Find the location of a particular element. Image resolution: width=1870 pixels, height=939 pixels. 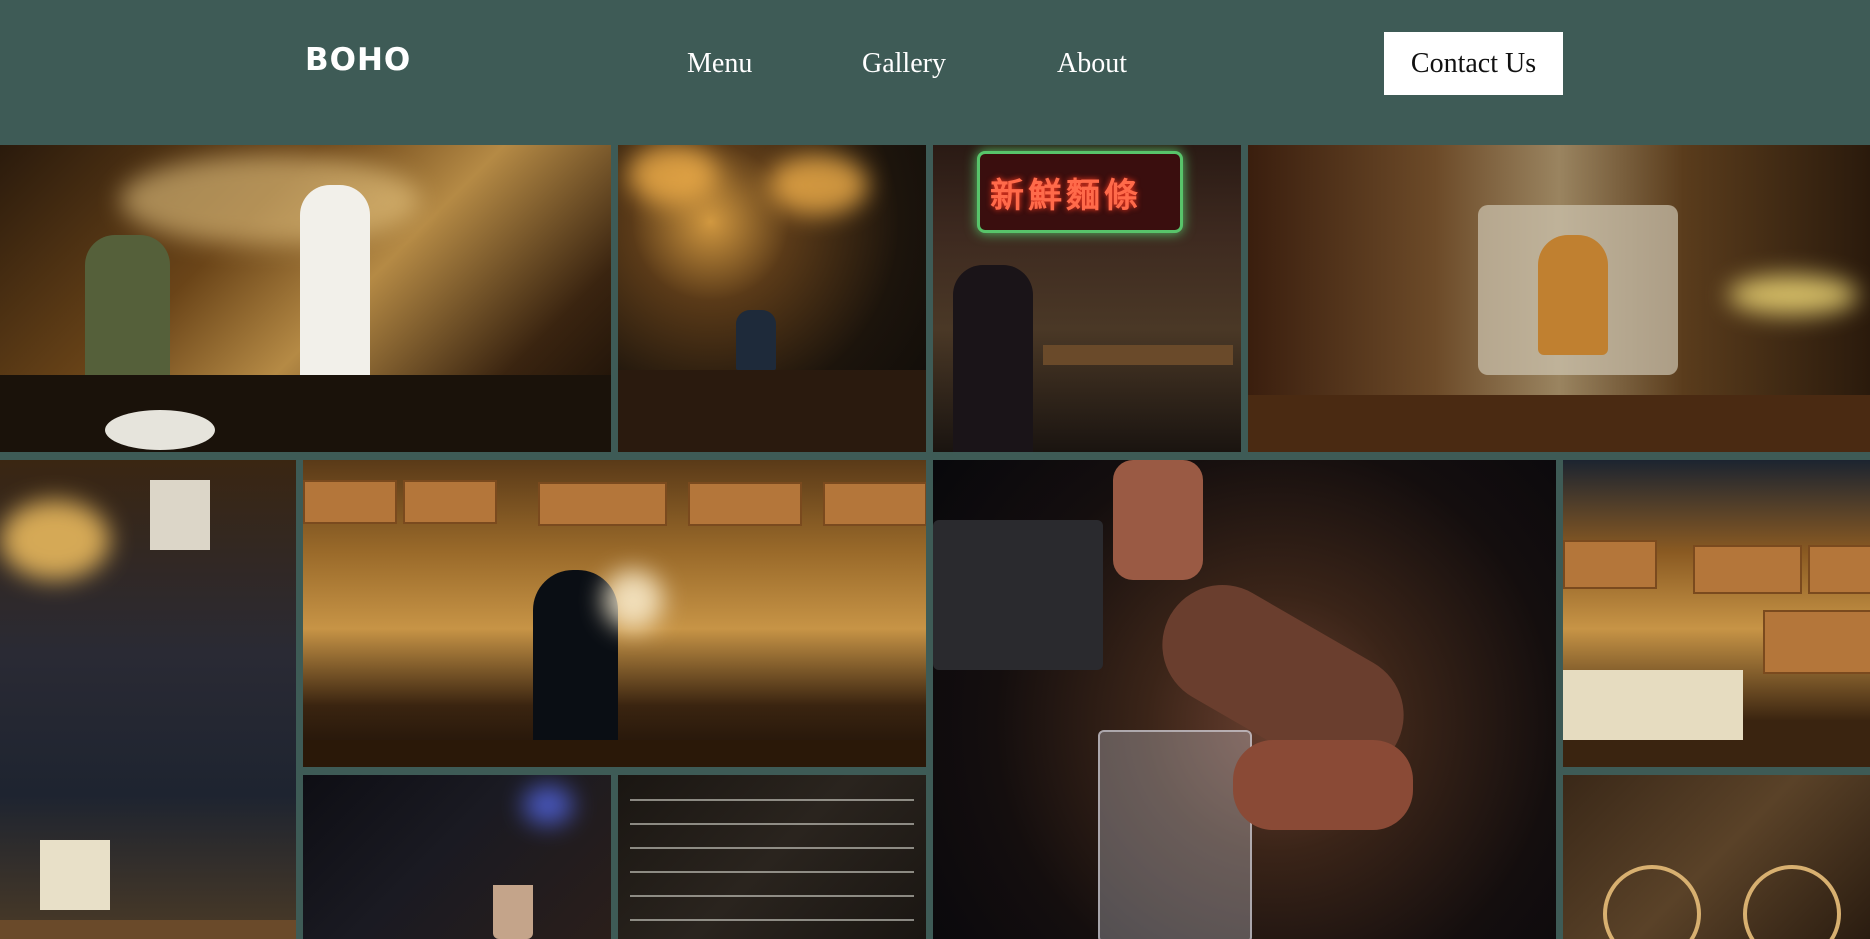

contact-us-button: Contact Us is located at coordinates (1473, 63).